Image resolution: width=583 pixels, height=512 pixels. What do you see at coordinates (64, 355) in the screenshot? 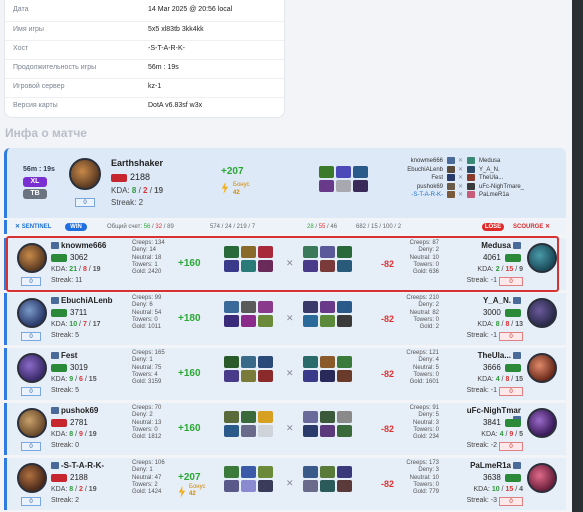
I see `player-name: Fest` at bounding box center [64, 355].